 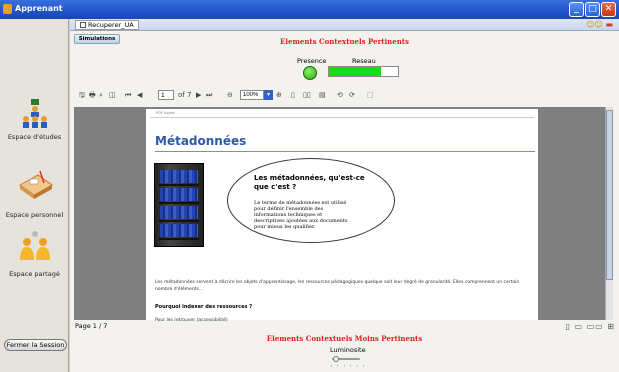 I want to click on tab-recuperer-ua: Recuperer_UA, so click(x=107, y=25).